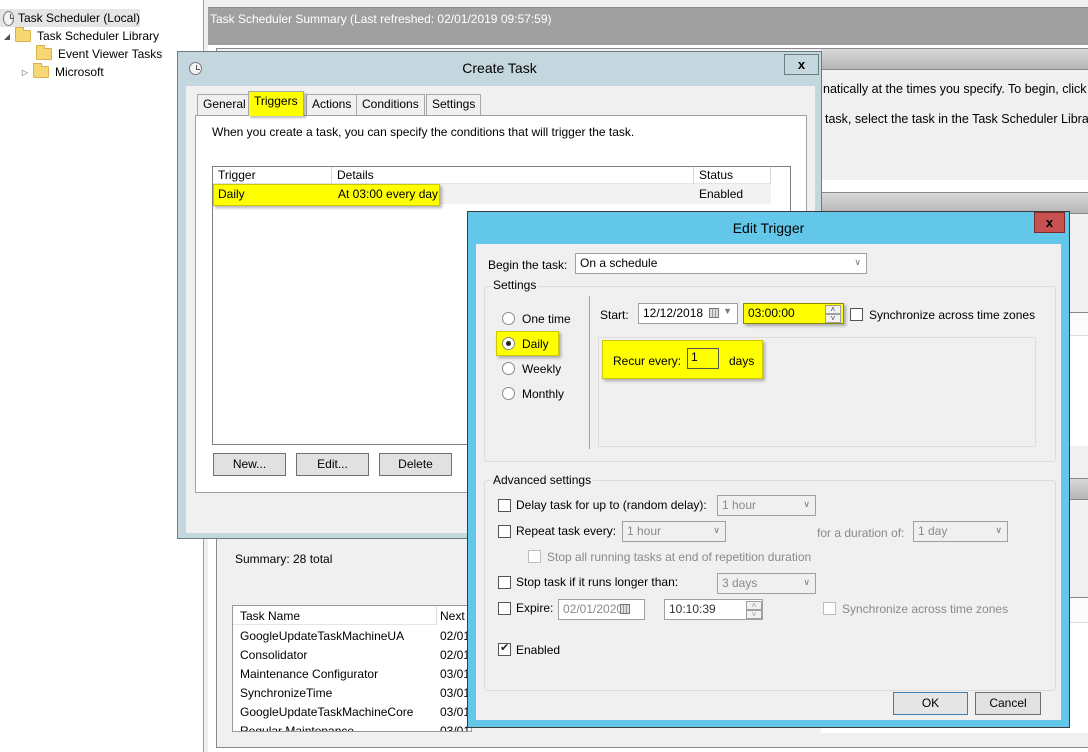 The width and height of the screenshot is (1088, 752). I want to click on tree-item-task-scheduler-local: Task Scheduler (Local), so click(70, 18).